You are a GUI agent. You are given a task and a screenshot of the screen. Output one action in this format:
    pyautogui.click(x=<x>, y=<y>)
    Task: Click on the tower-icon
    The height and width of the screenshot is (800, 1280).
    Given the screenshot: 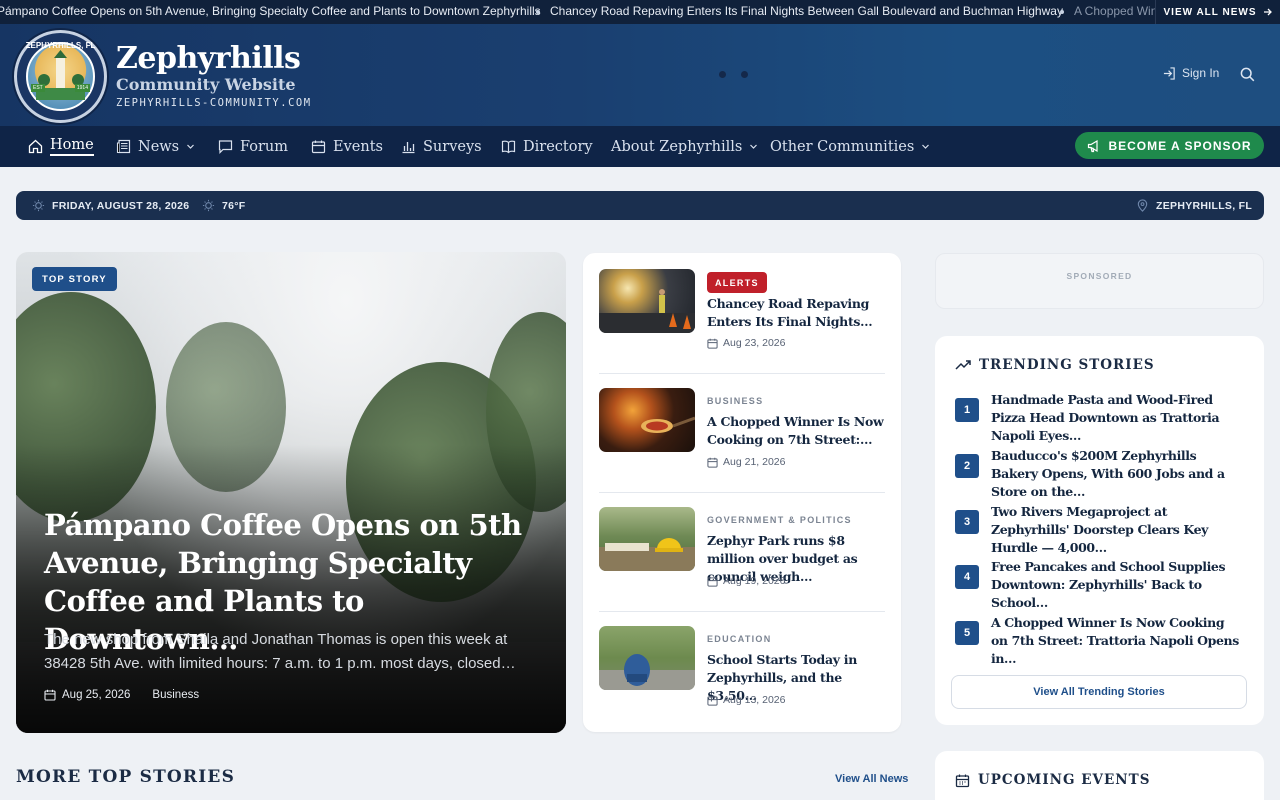 What is the action you would take?
    pyautogui.click(x=60, y=75)
    